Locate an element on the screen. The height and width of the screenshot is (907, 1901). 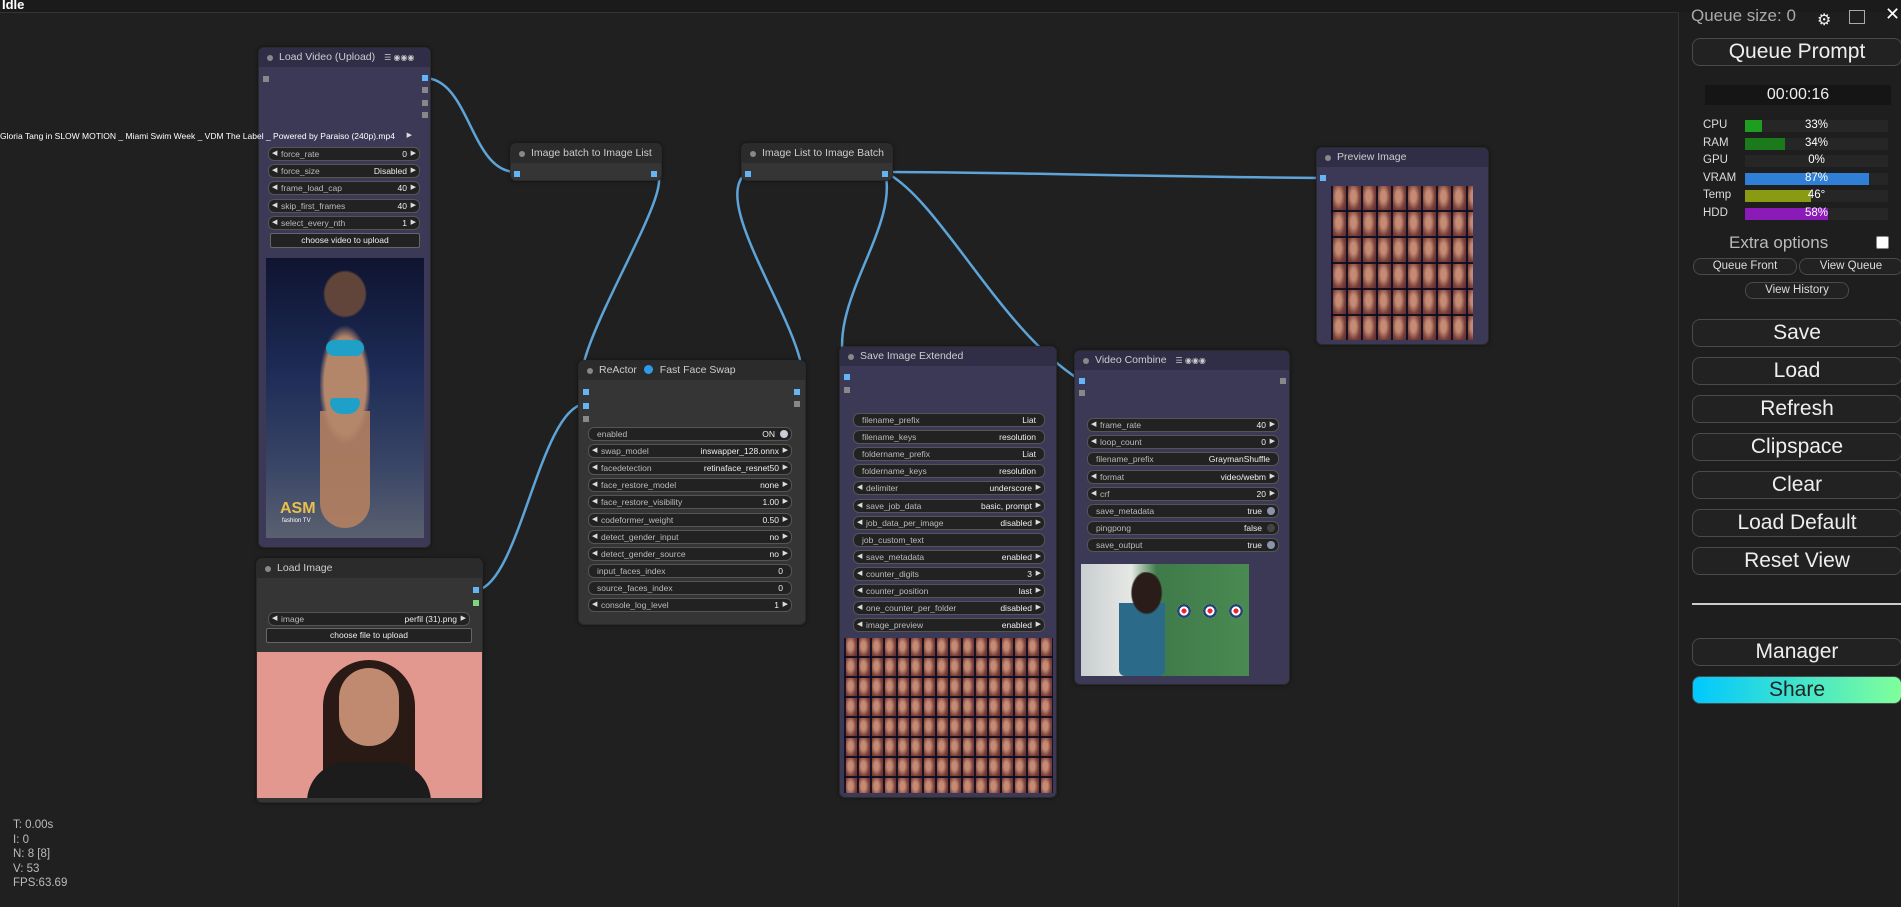
widget-save-metadata: ◀ save_metadata enabled ▶ is located at coordinates (949, 556).